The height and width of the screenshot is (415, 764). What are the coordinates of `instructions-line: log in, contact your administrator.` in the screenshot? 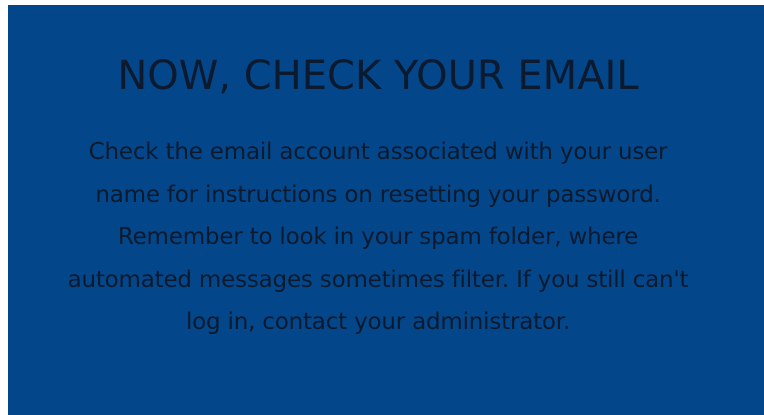 It's located at (378, 322).